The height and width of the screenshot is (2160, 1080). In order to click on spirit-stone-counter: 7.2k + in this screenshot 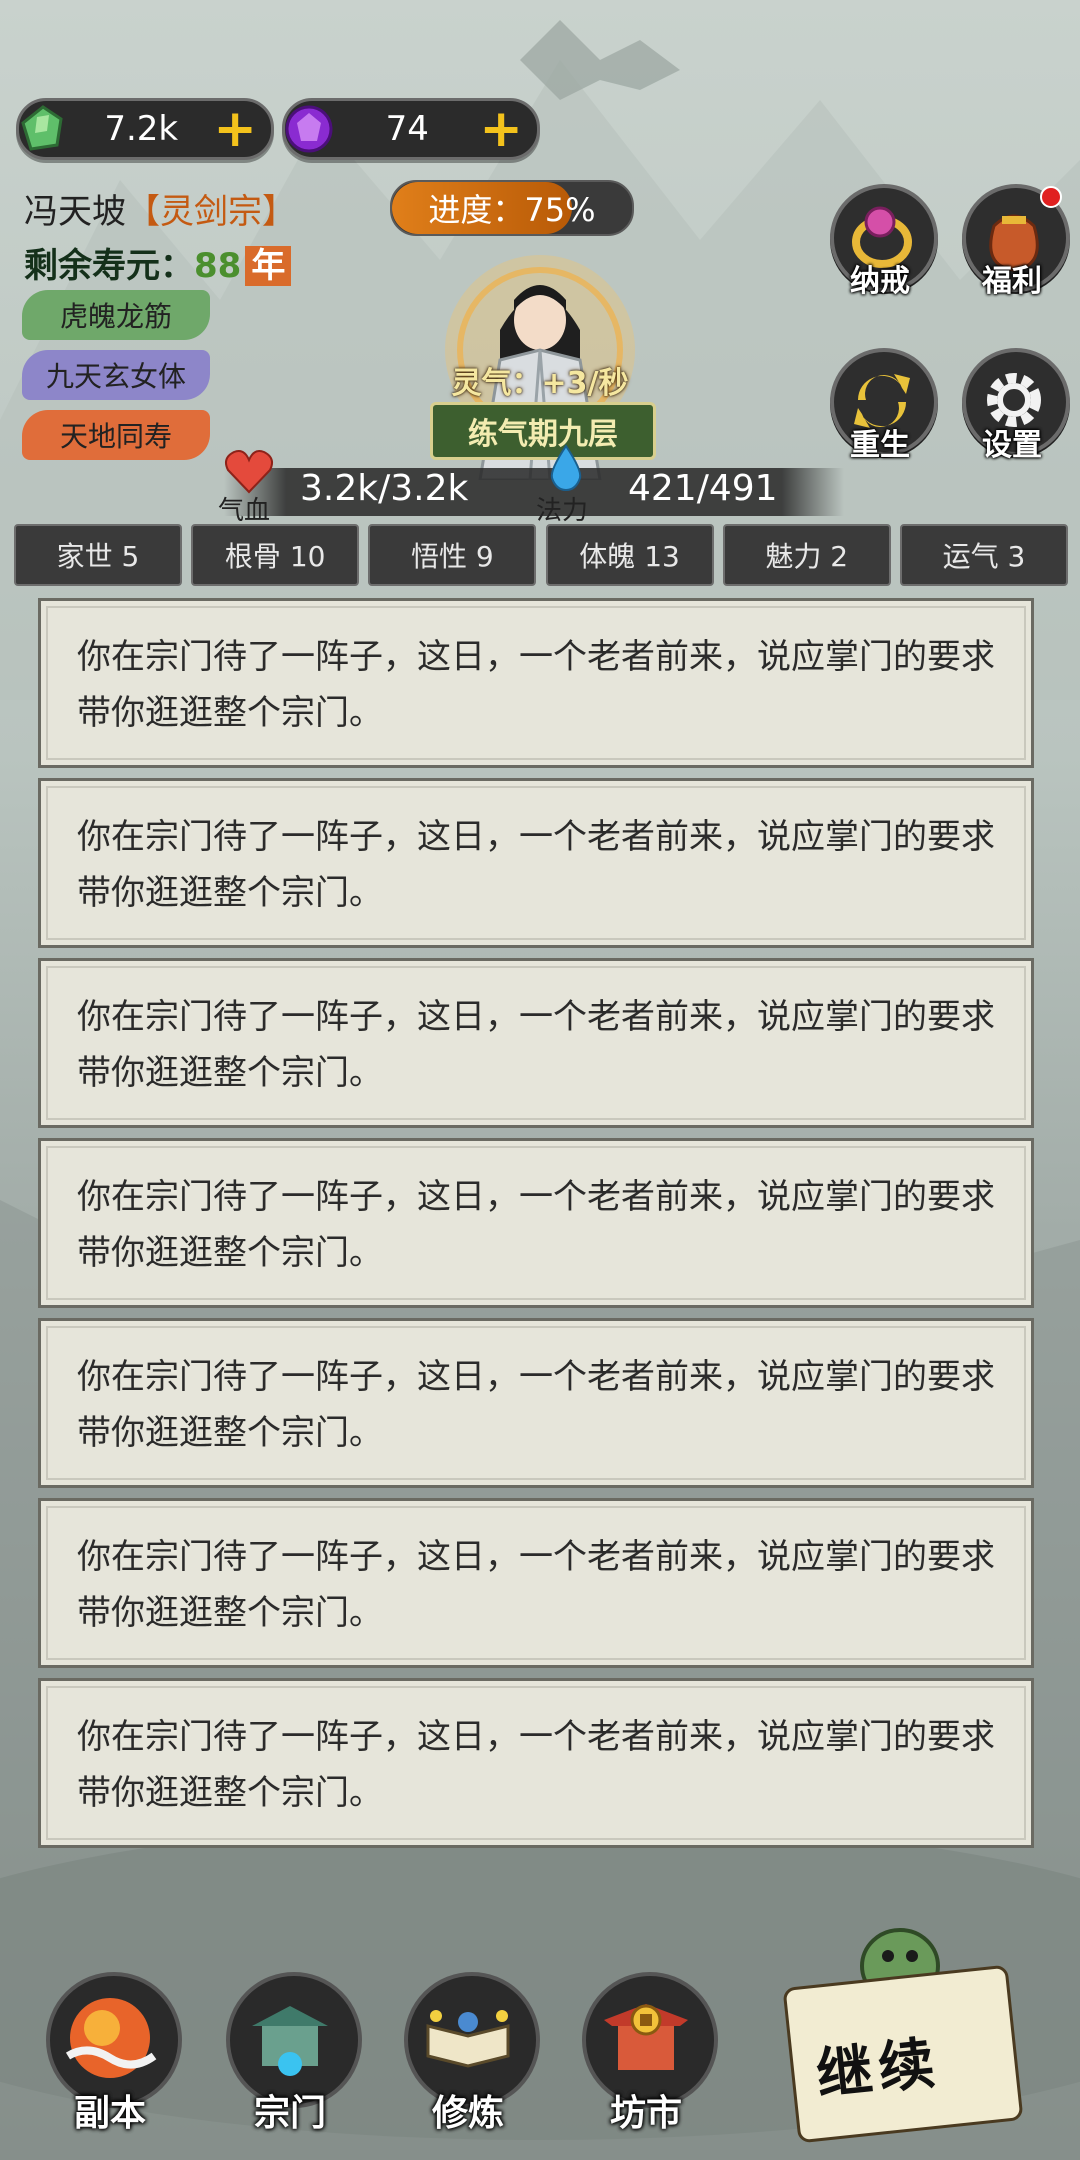, I will do `click(145, 129)`.